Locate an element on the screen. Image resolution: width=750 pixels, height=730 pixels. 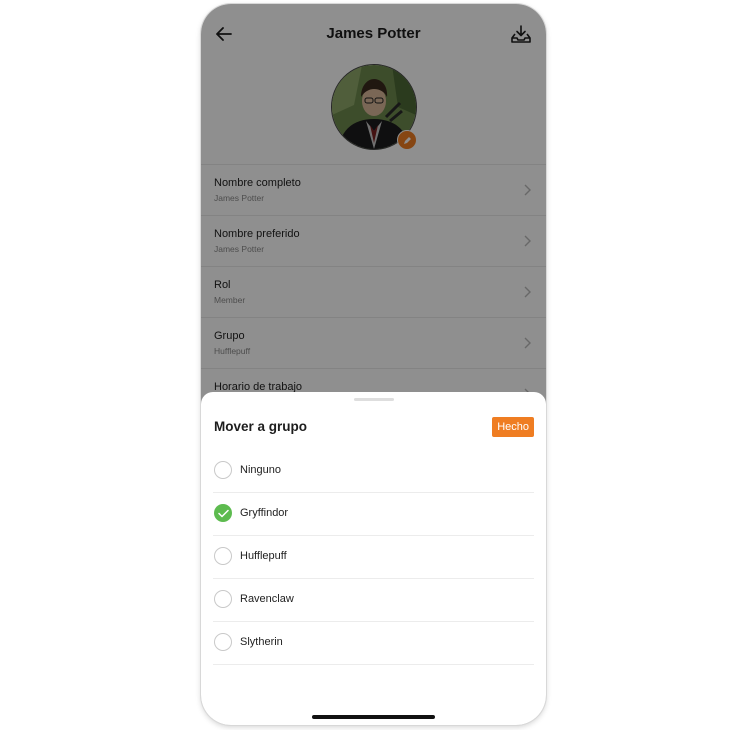
option-label: Hufflepuff is located at coordinates (263, 556).